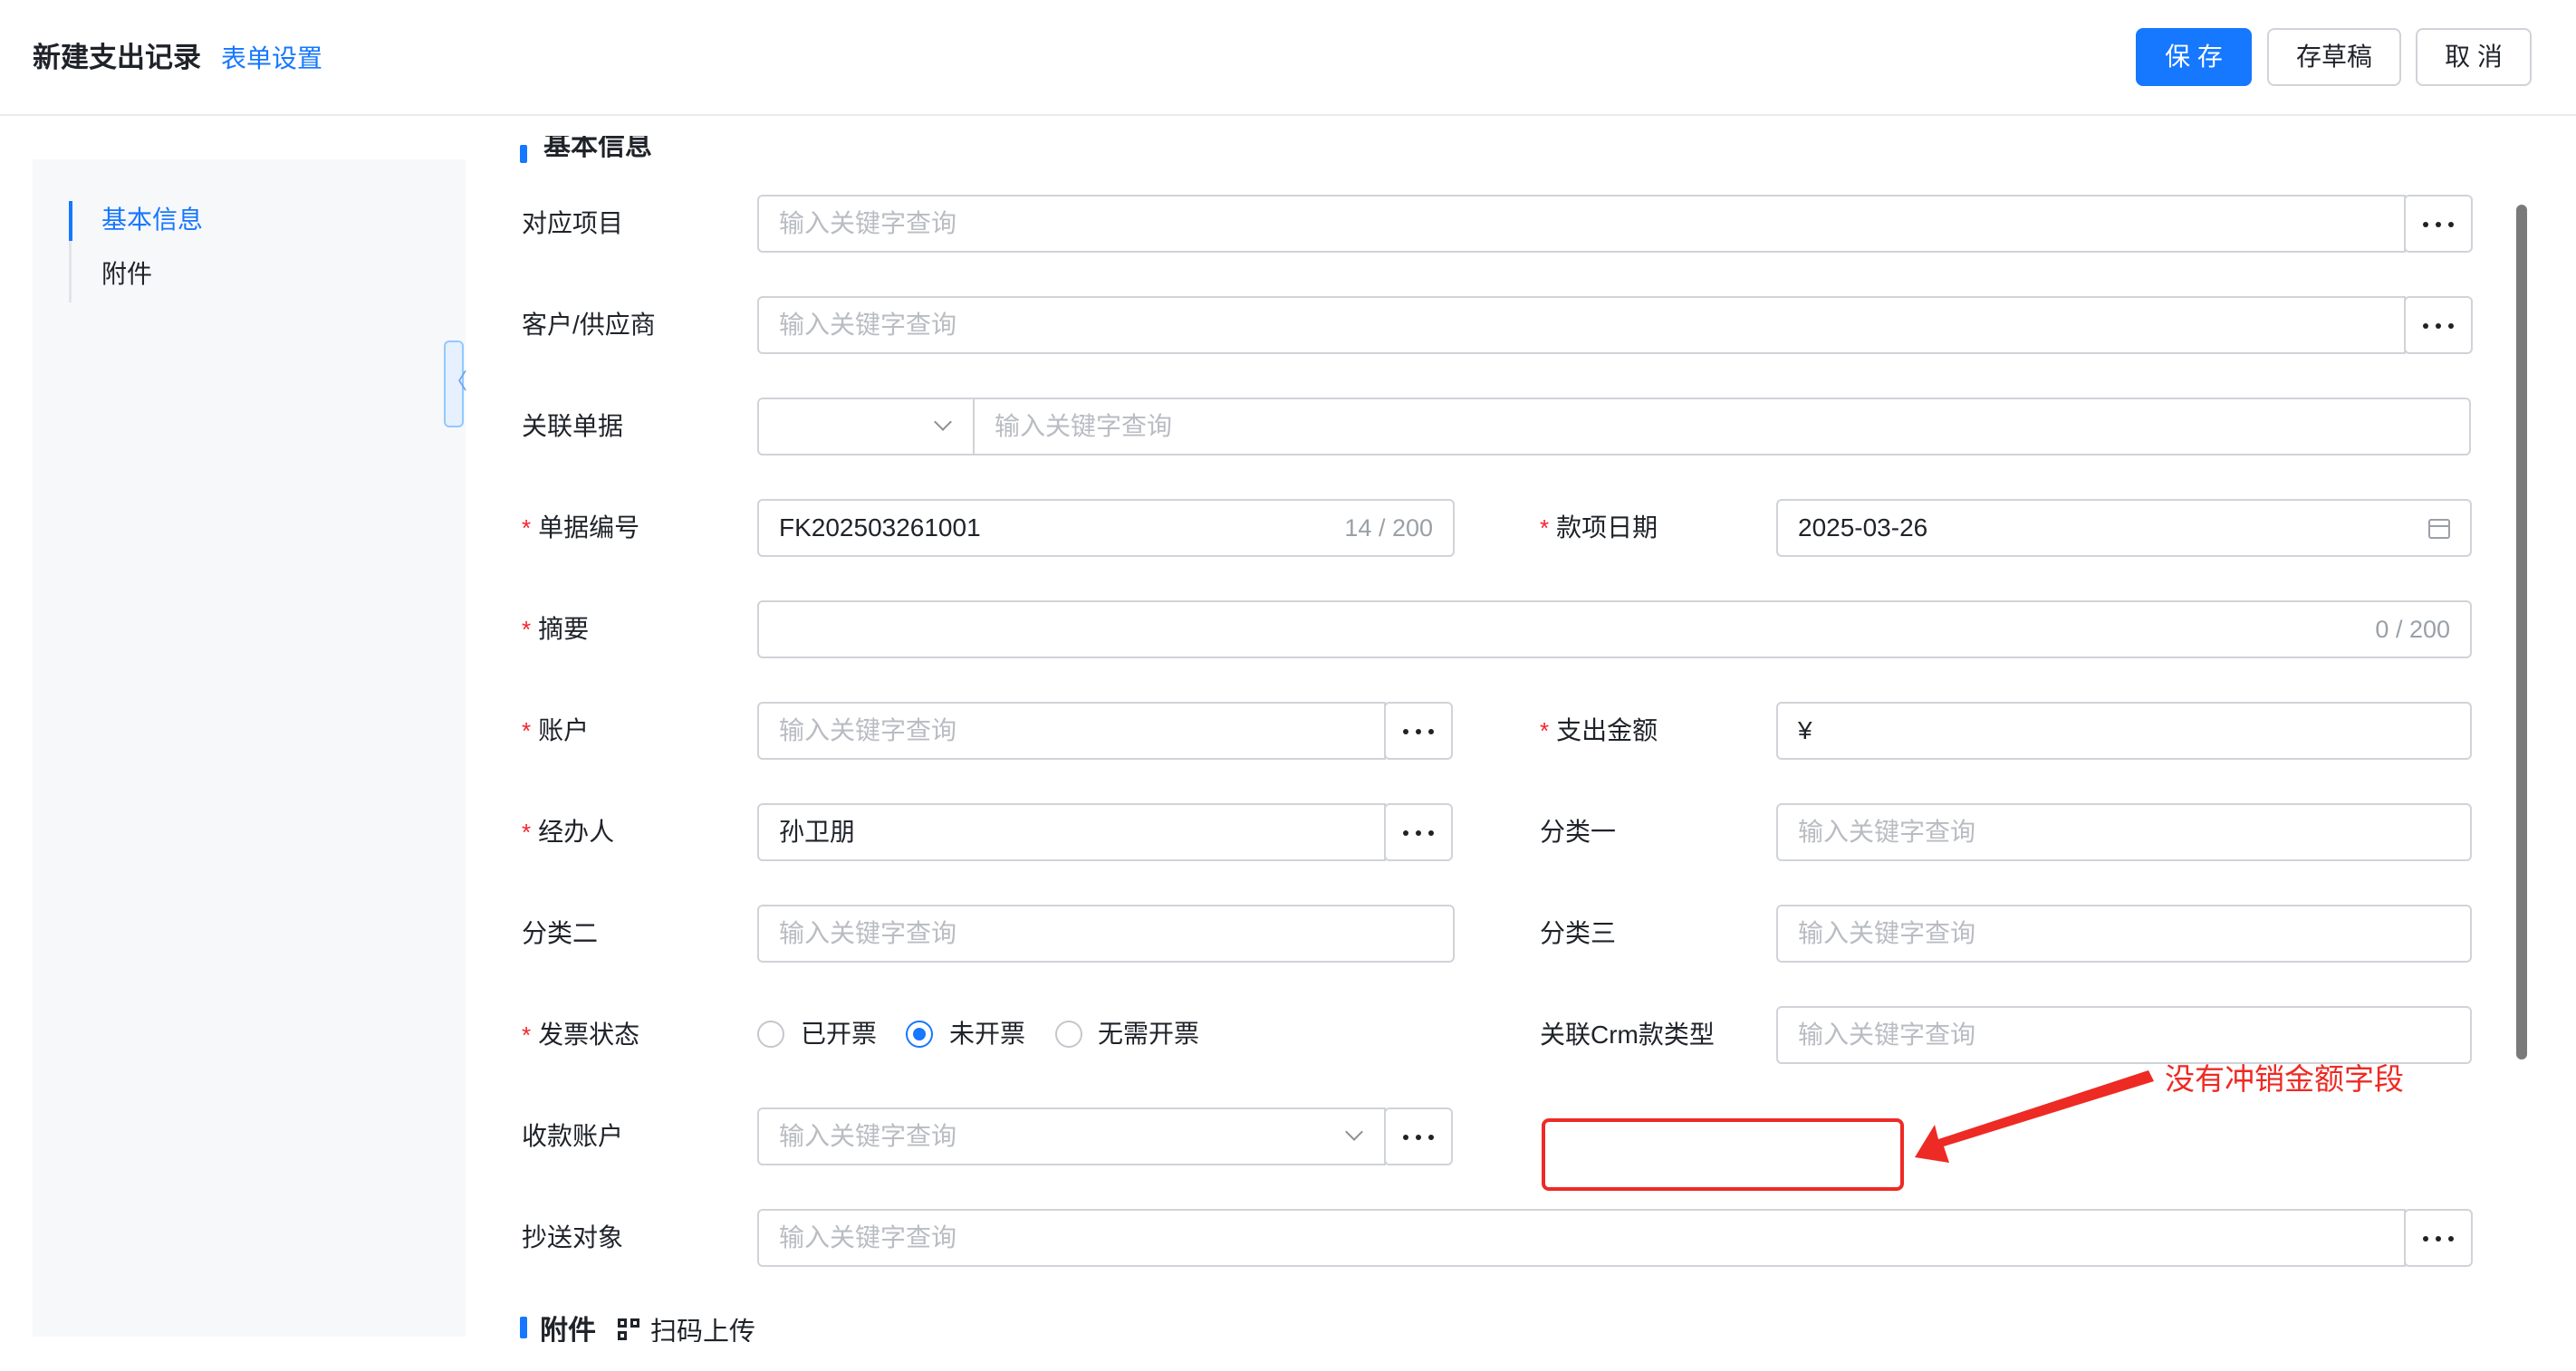  What do you see at coordinates (1071, 1136) in the screenshot?
I see `receive-account-select: 输入关键字查询` at bounding box center [1071, 1136].